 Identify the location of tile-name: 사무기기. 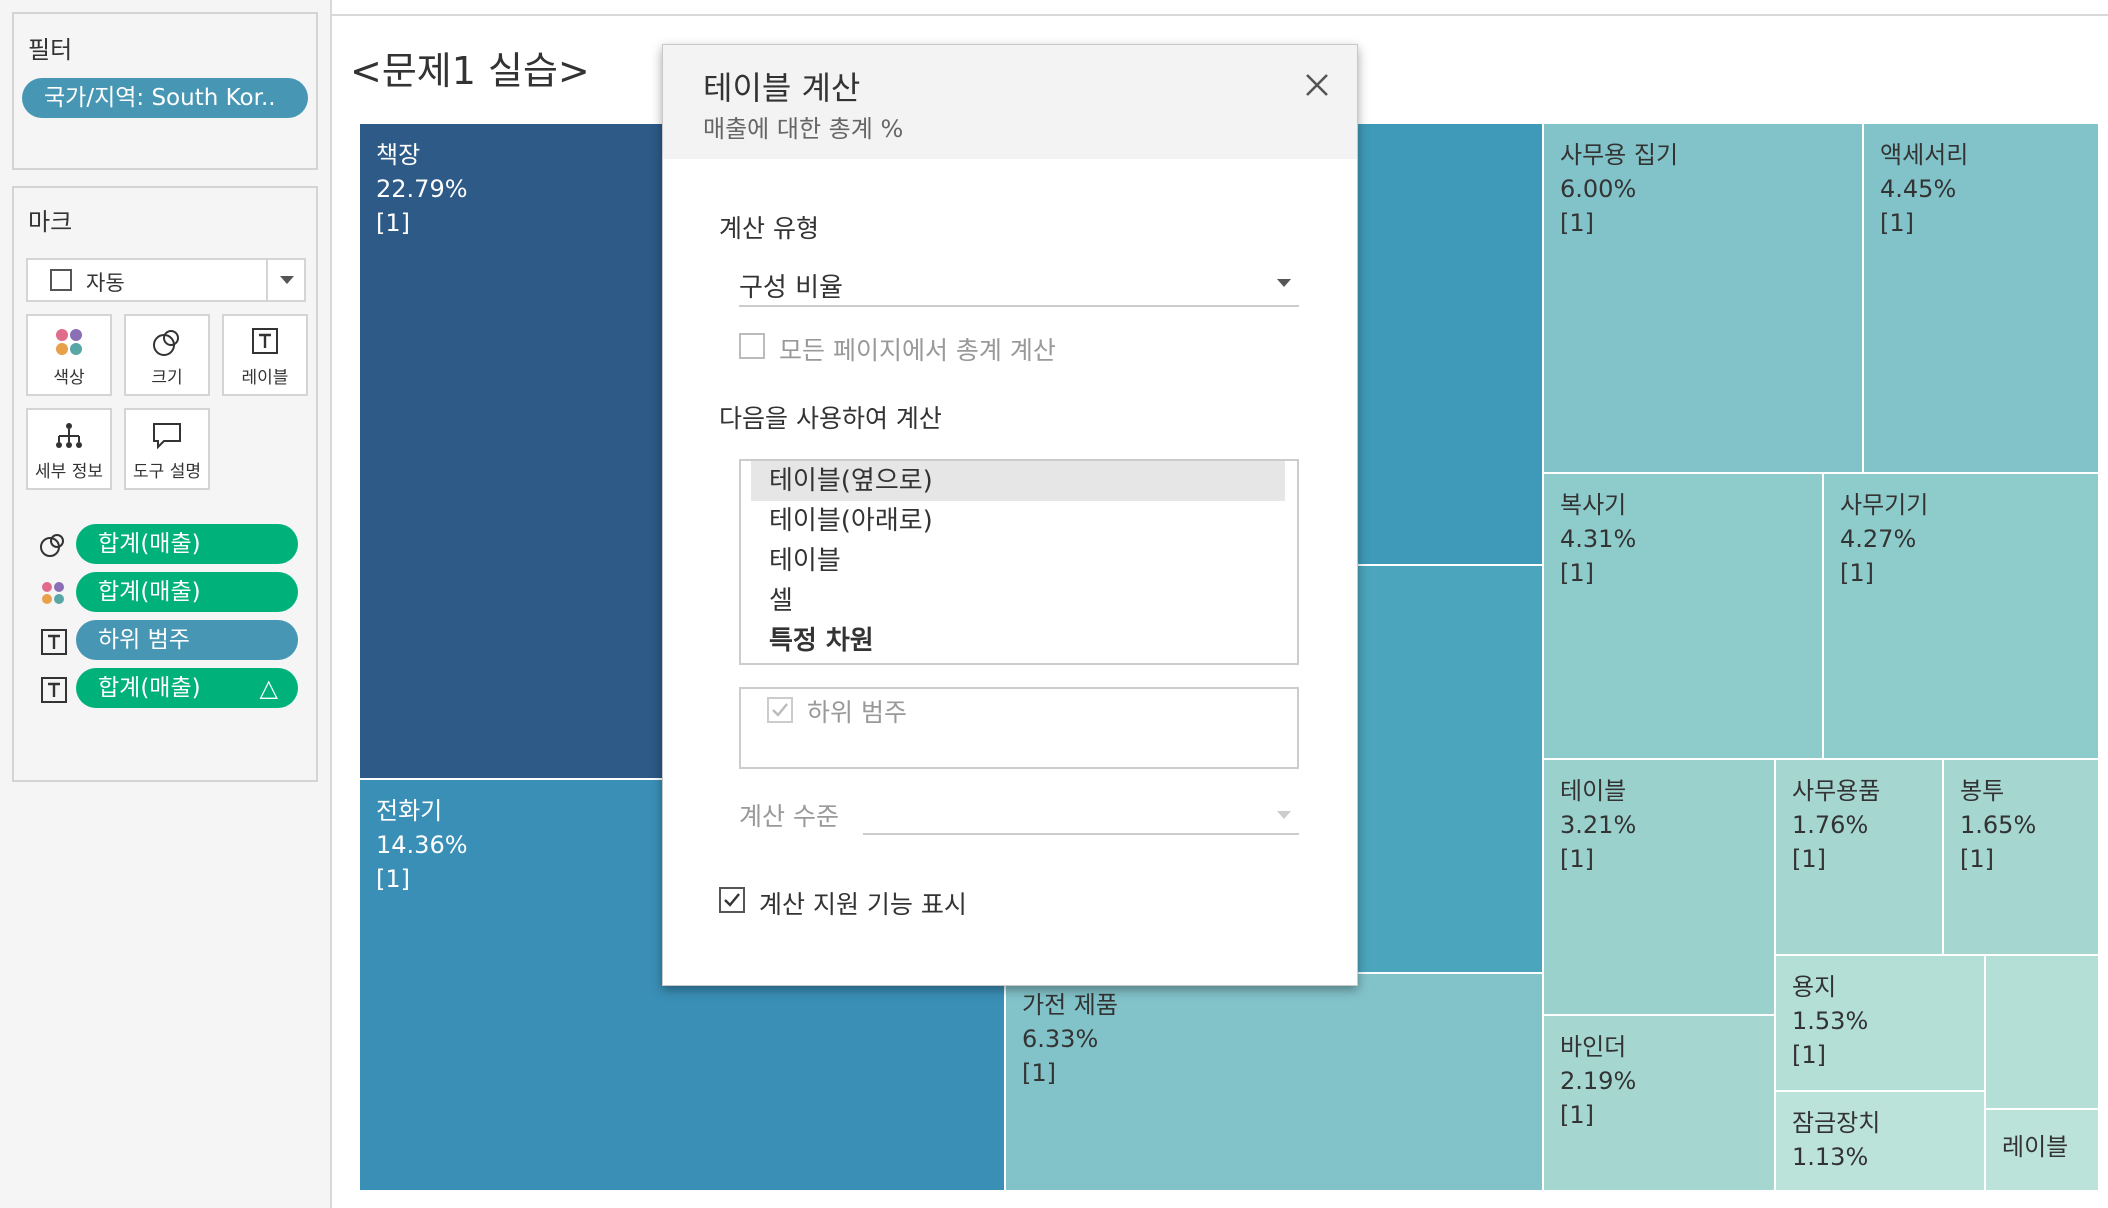
(1884, 505).